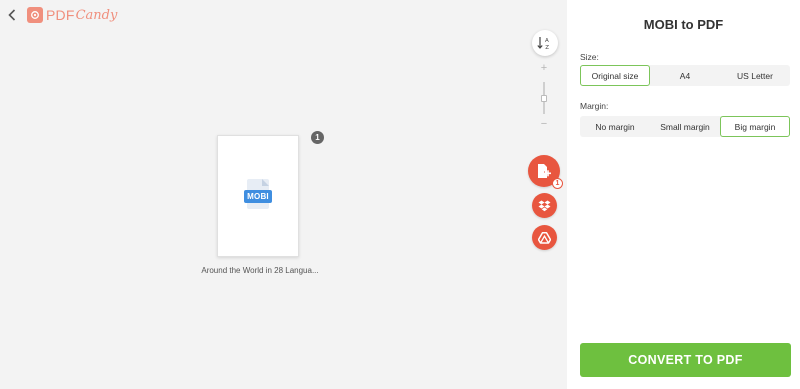 This screenshot has height=389, width=800. I want to click on margin-label: Margin:, so click(594, 106).